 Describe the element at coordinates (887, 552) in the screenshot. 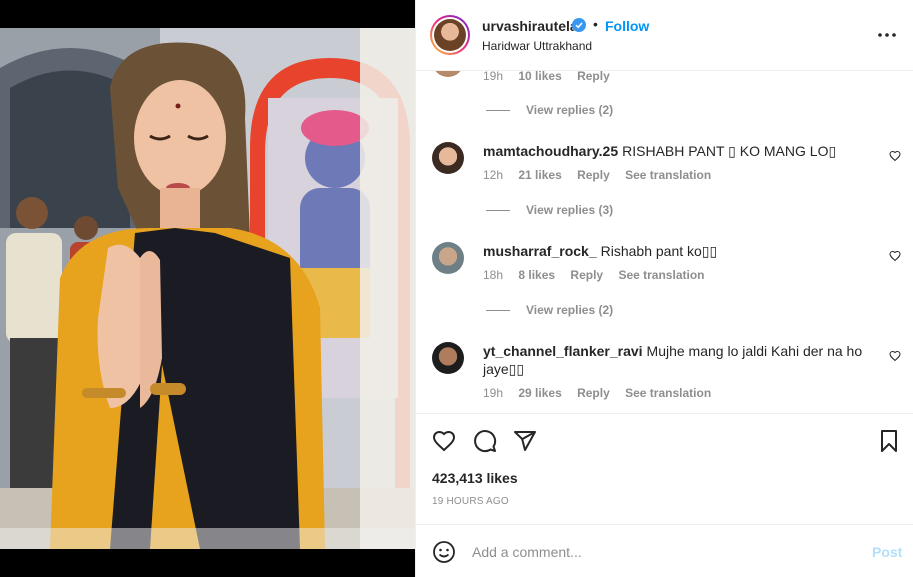

I see `post-button: Post` at that location.